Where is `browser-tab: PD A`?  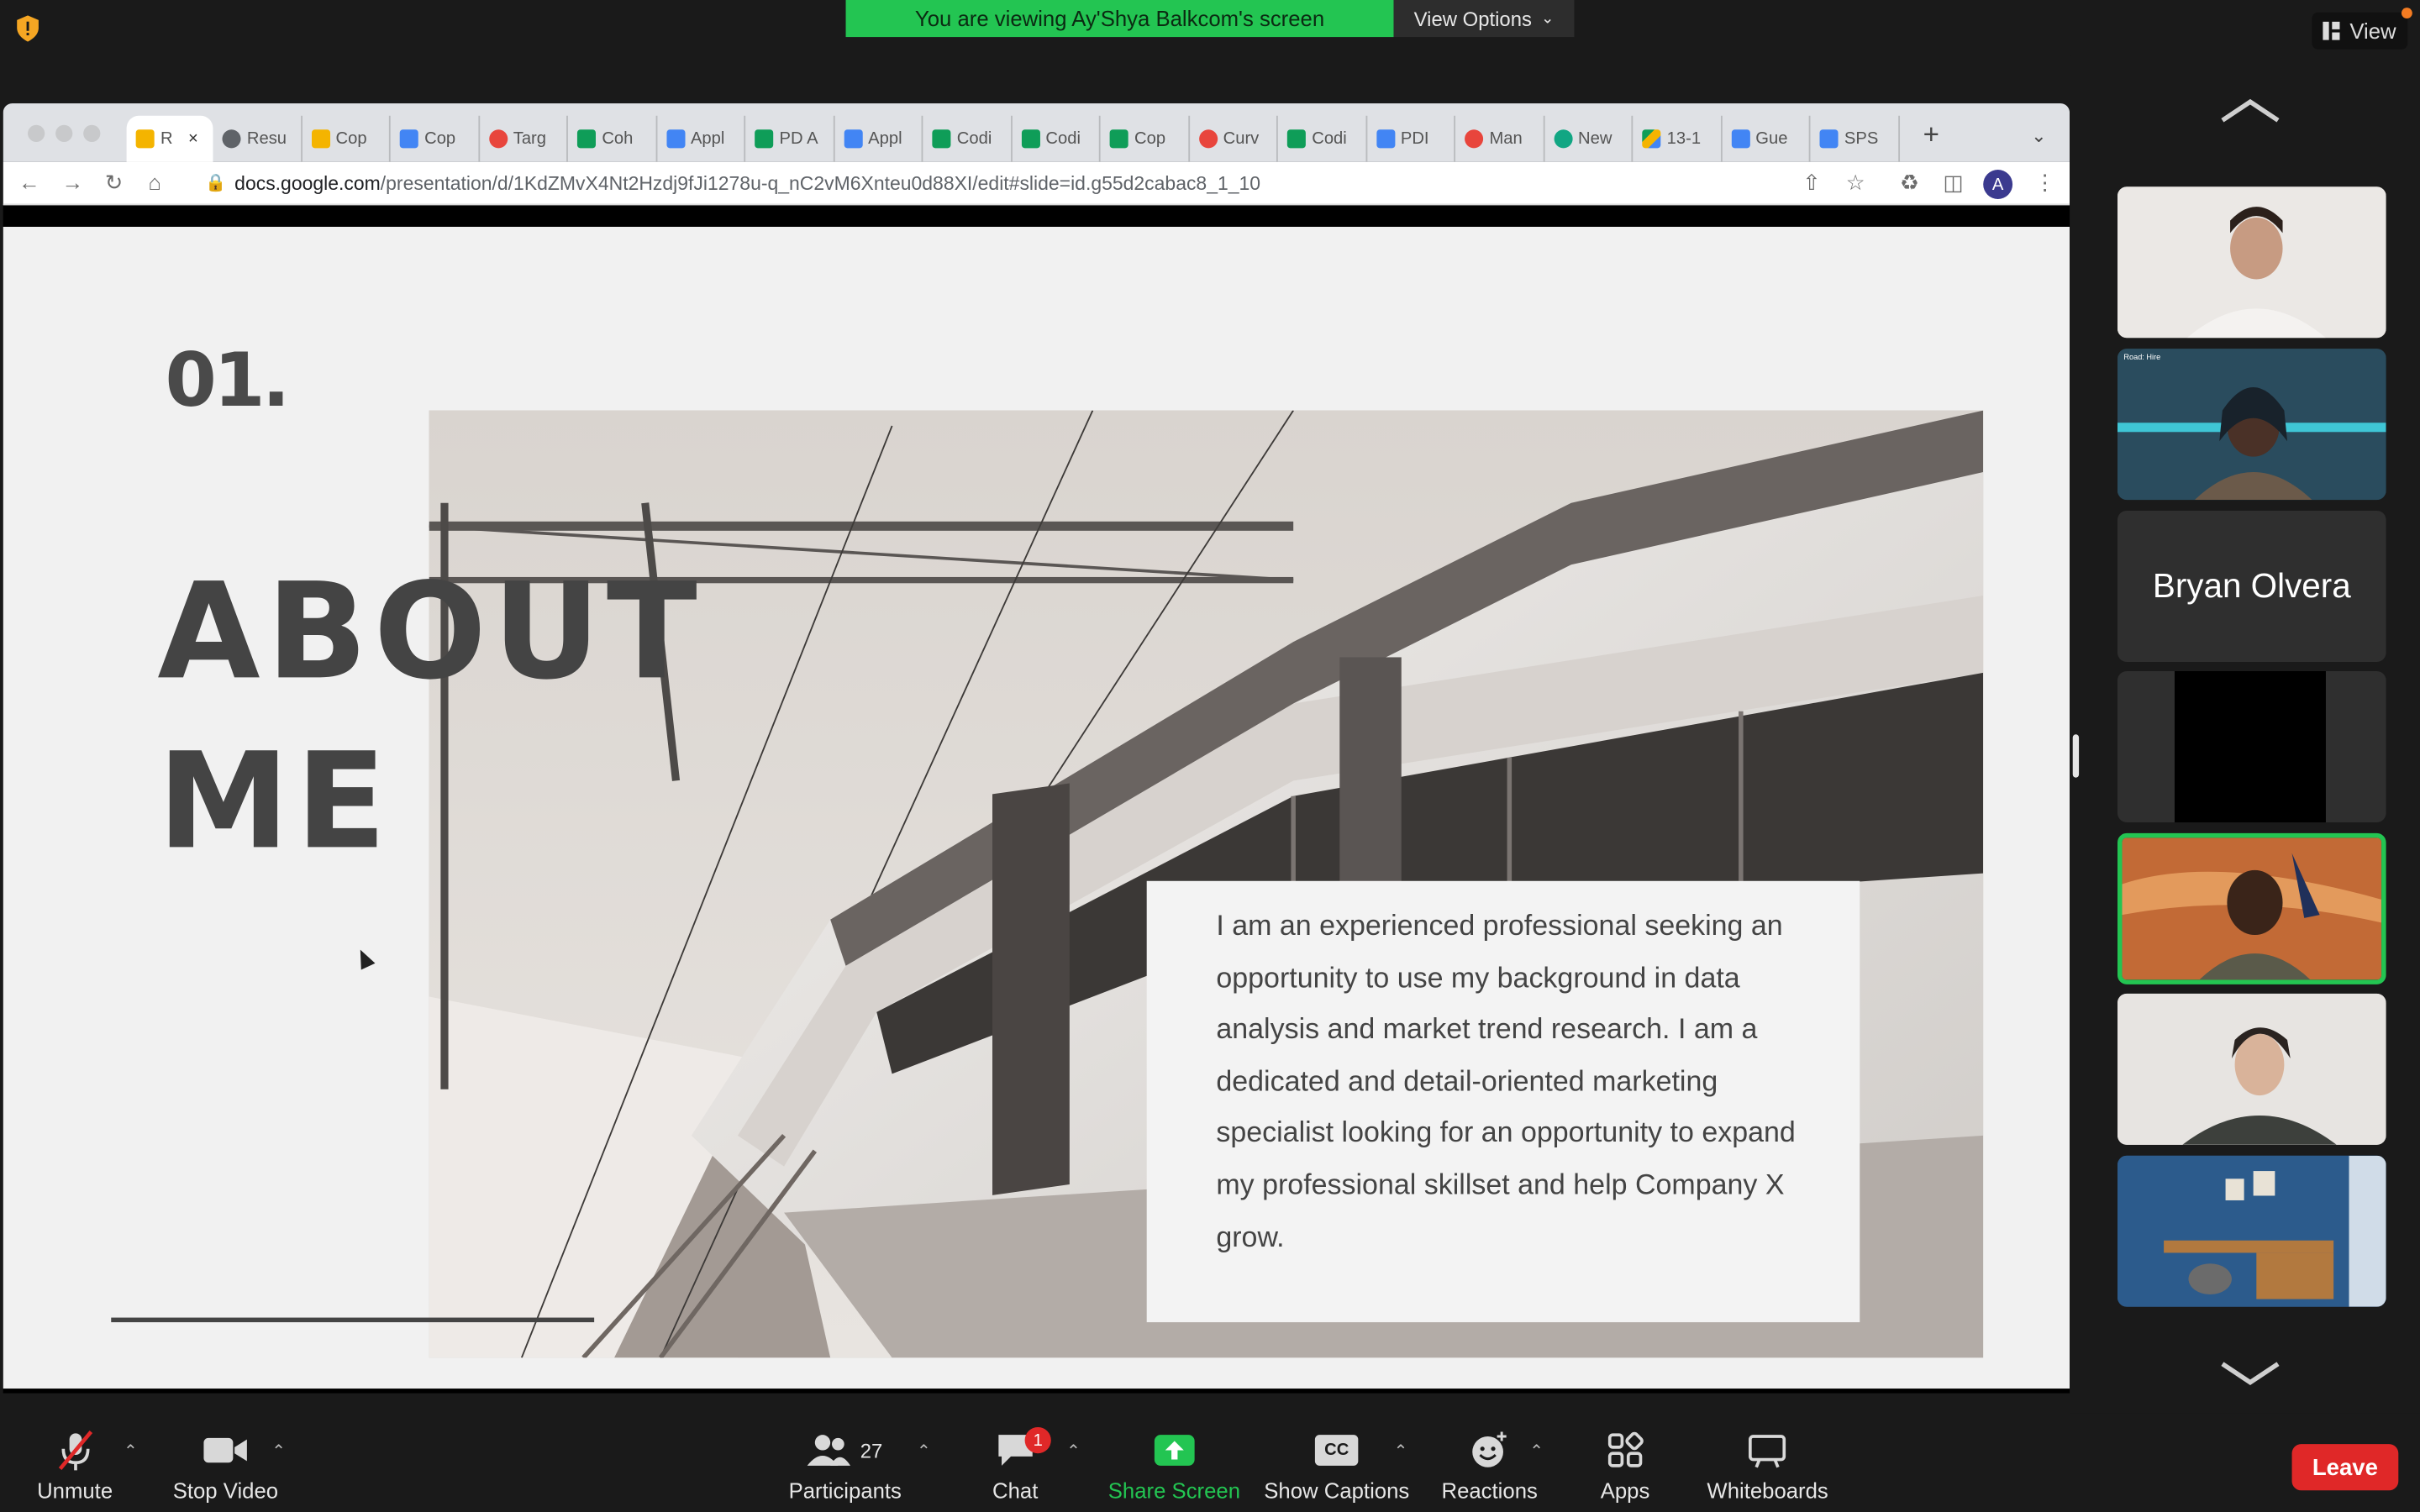 browser-tab: PD A is located at coordinates (789, 138).